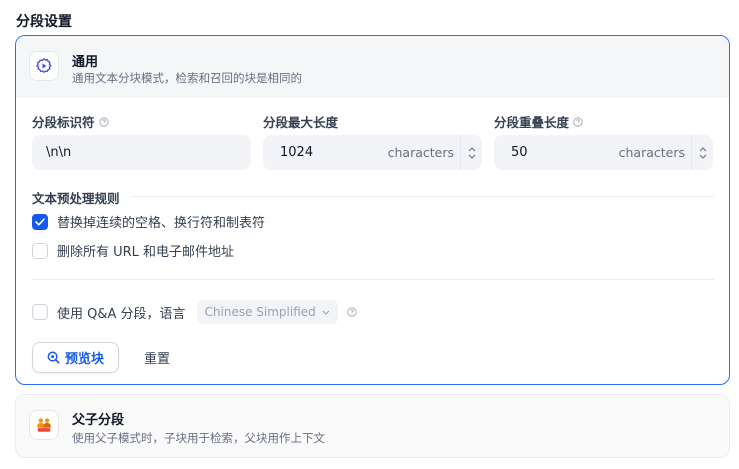  I want to click on replace-spaces-option: 替换掉连续的空格、换行符和制表符, so click(148, 221).